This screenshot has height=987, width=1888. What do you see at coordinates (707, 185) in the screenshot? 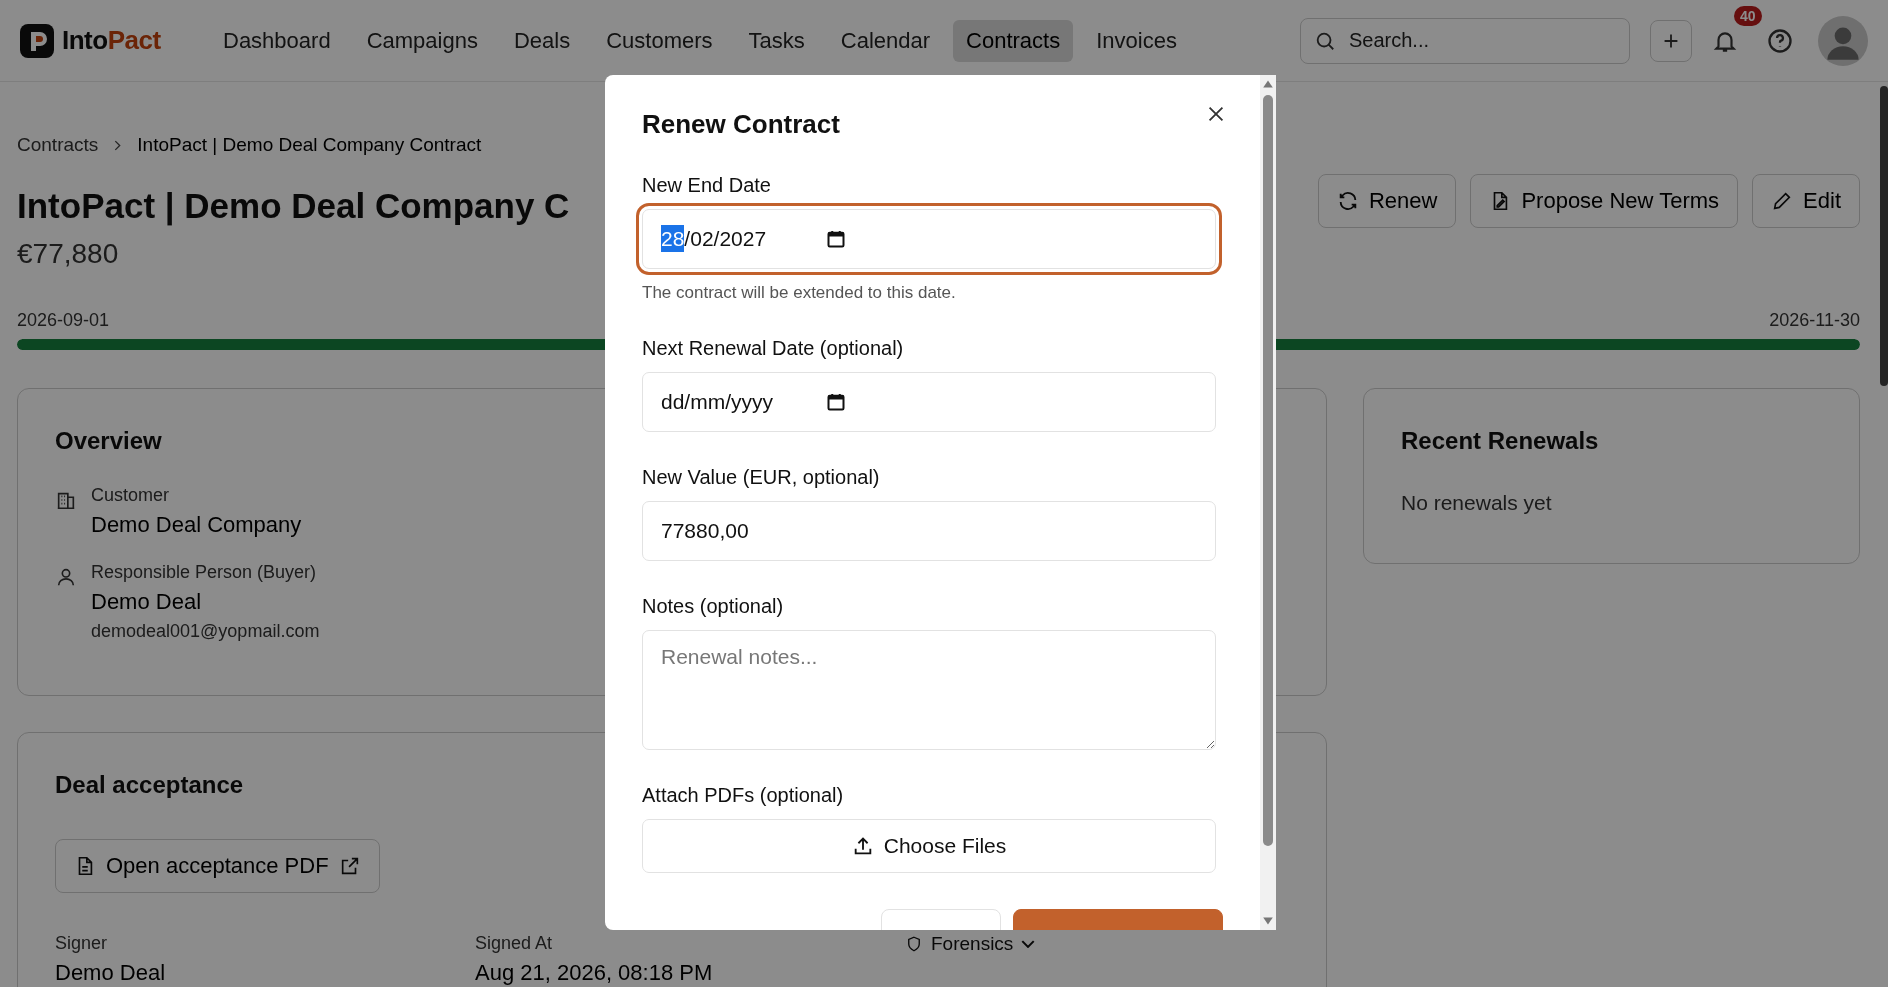
I see `field-label: New End Date` at bounding box center [707, 185].